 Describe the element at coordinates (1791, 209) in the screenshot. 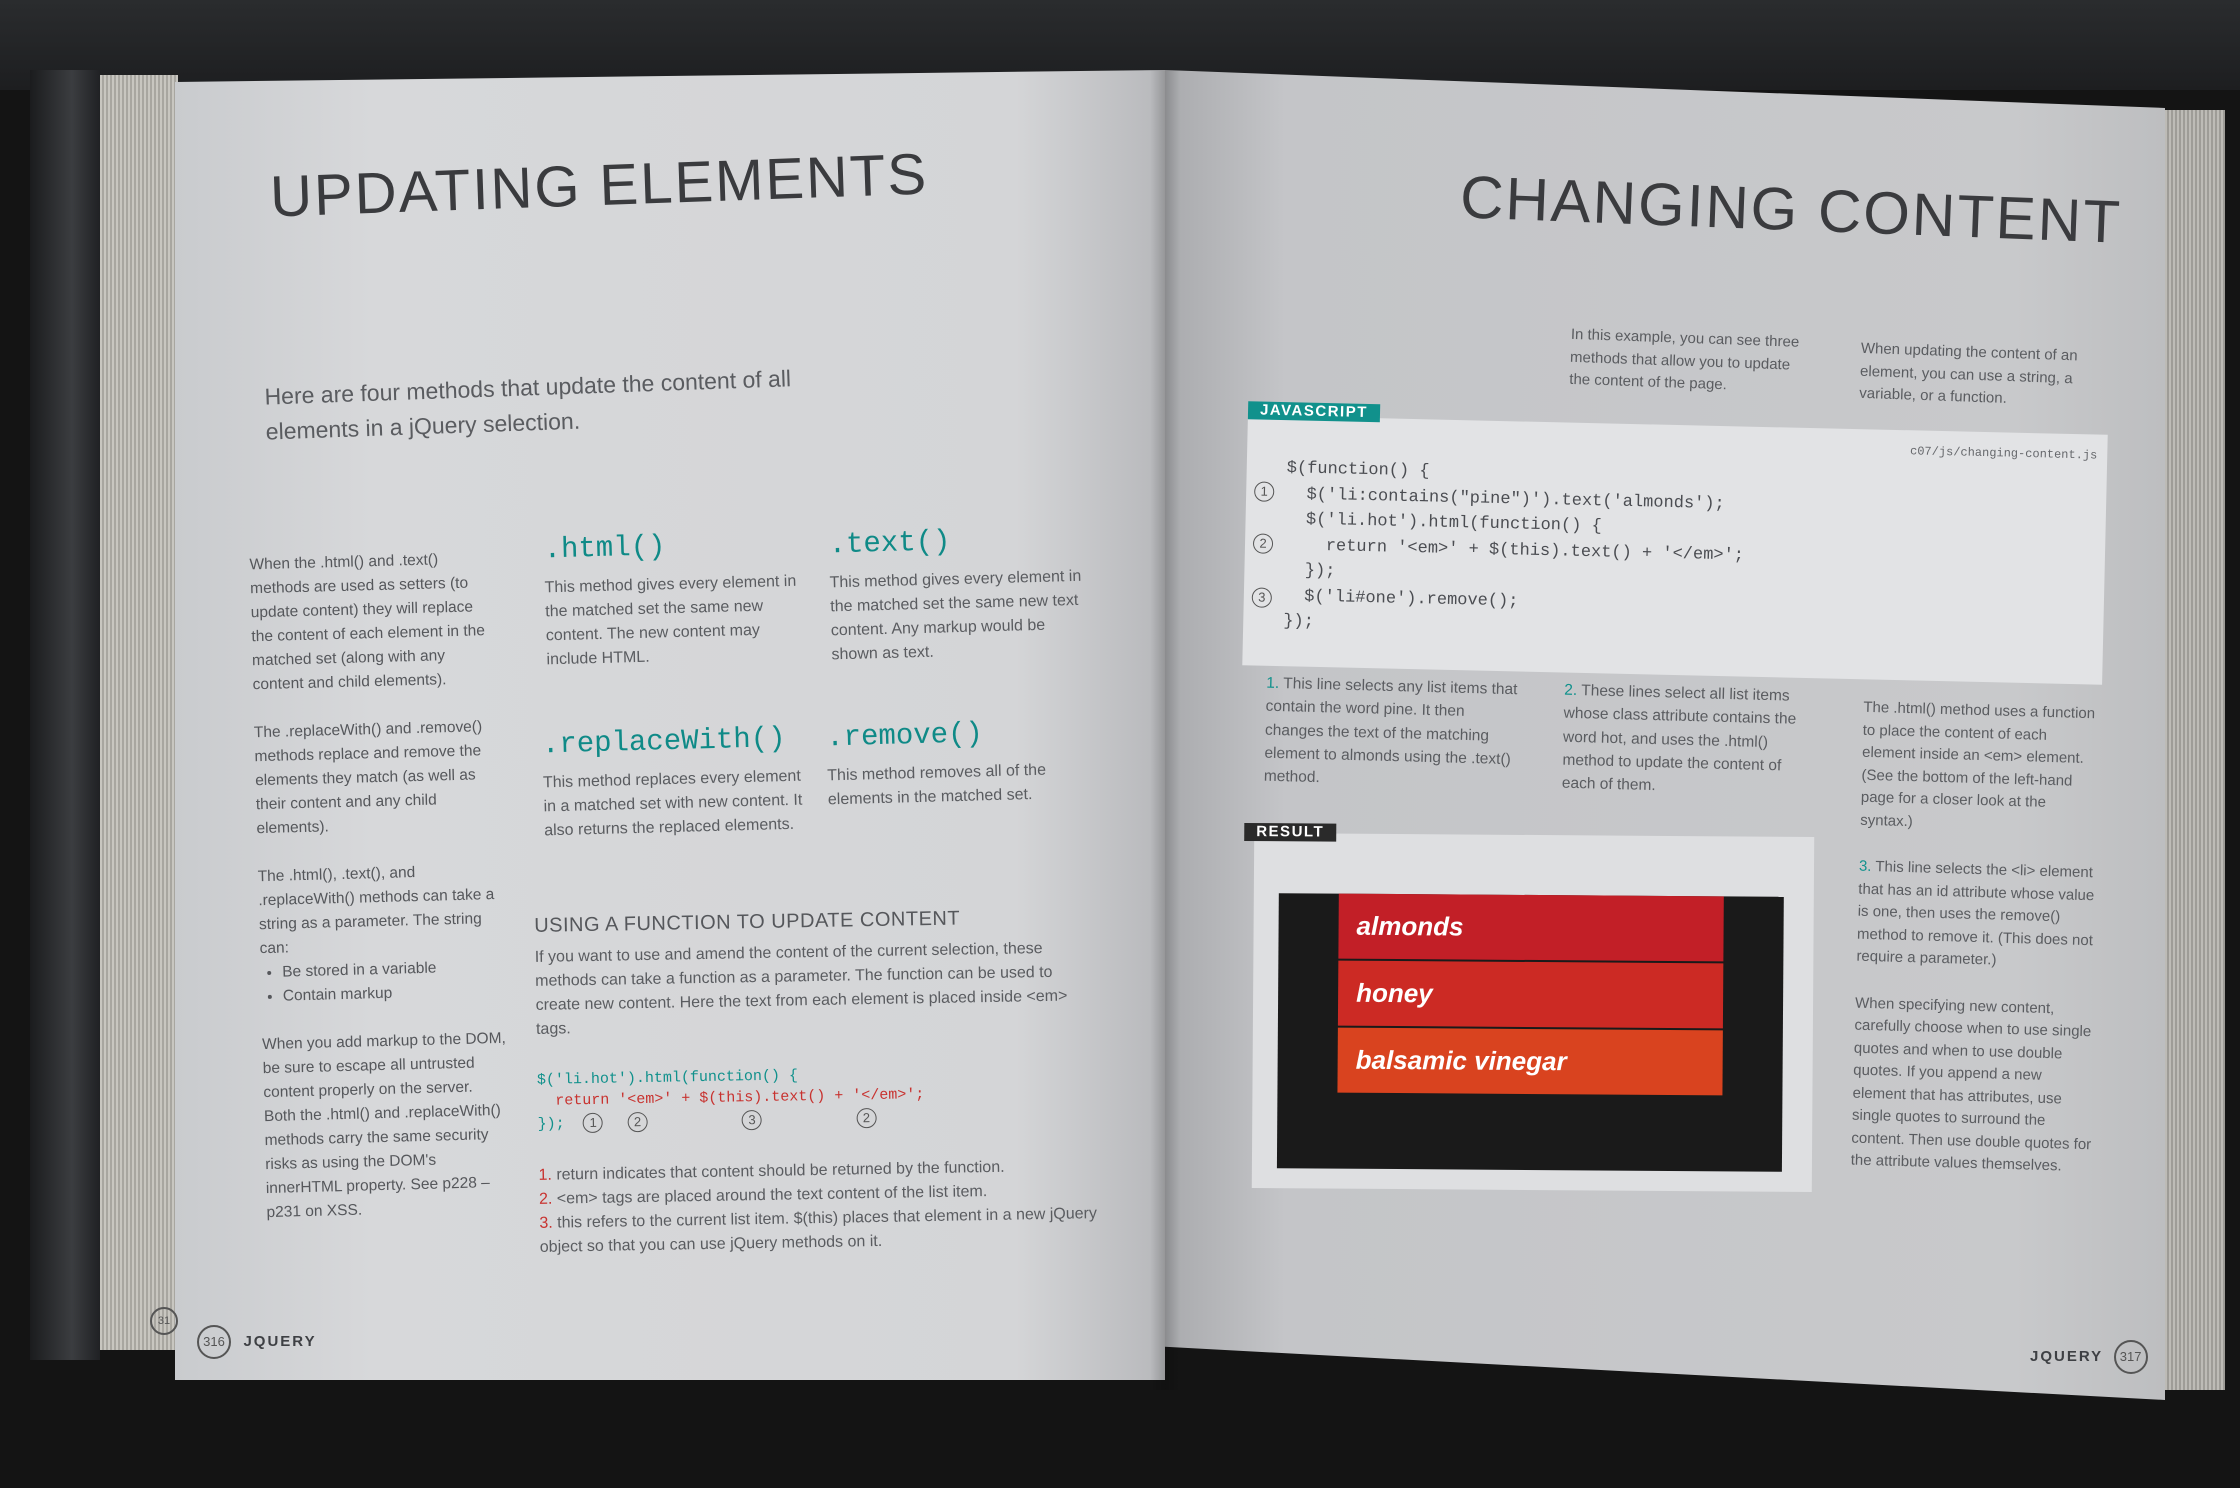

I see `right-page-title: CHANGING CONTENT` at that location.